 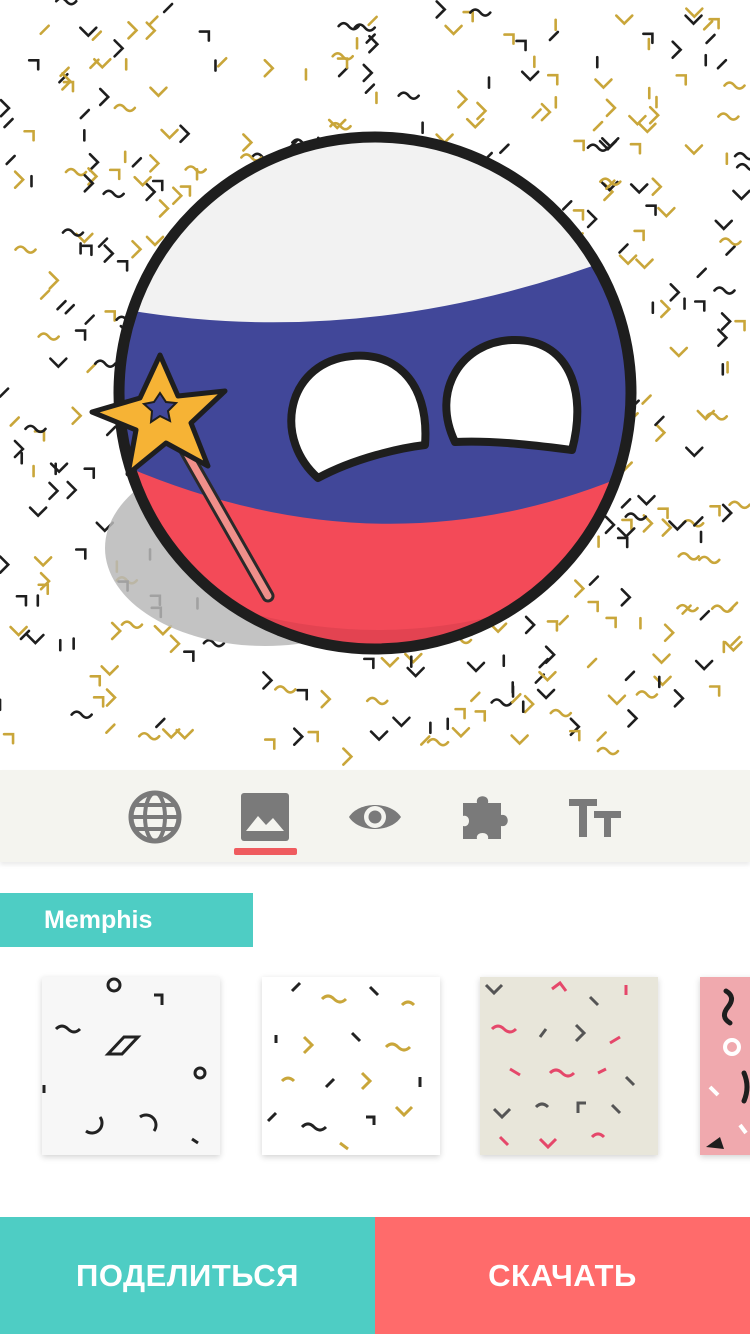 I want to click on globe-tool-button, so click(x=155, y=817).